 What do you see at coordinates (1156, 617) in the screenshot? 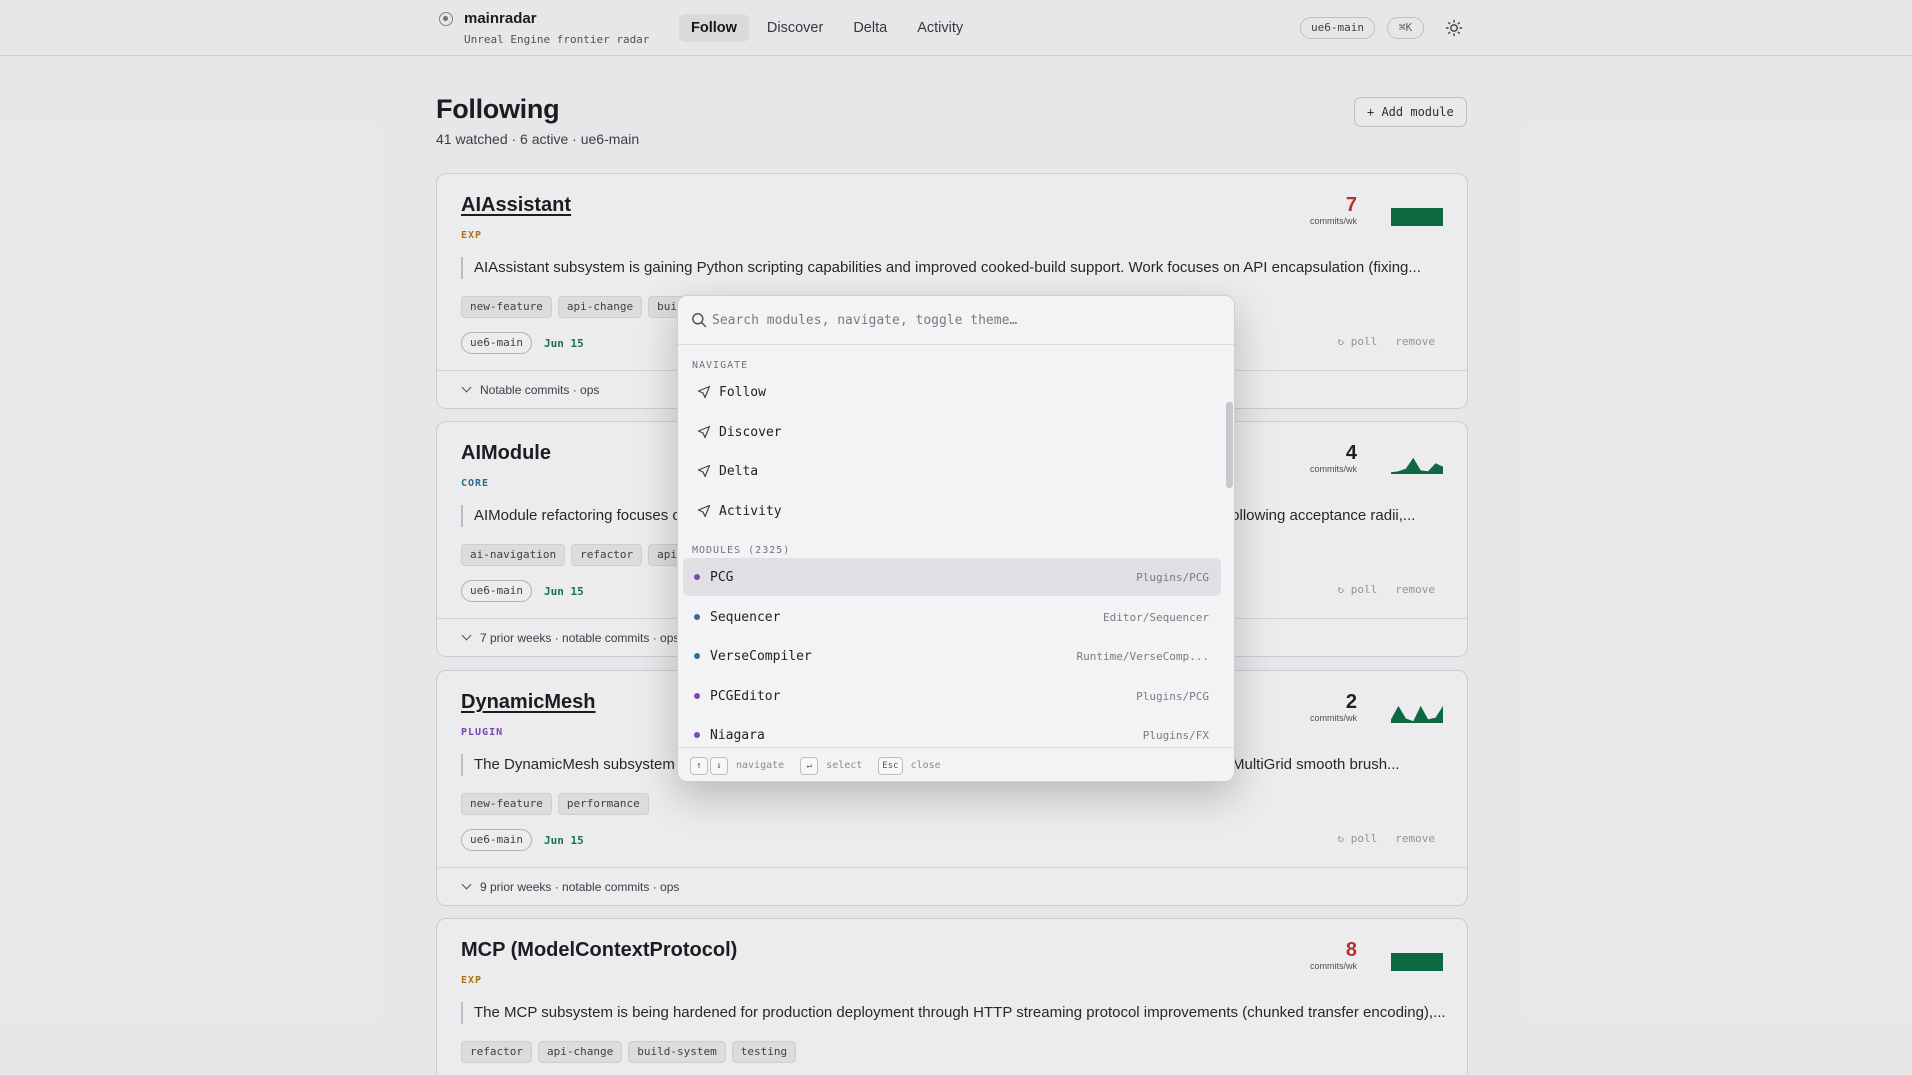
I see `module-path: Editor/Sequencer` at bounding box center [1156, 617].